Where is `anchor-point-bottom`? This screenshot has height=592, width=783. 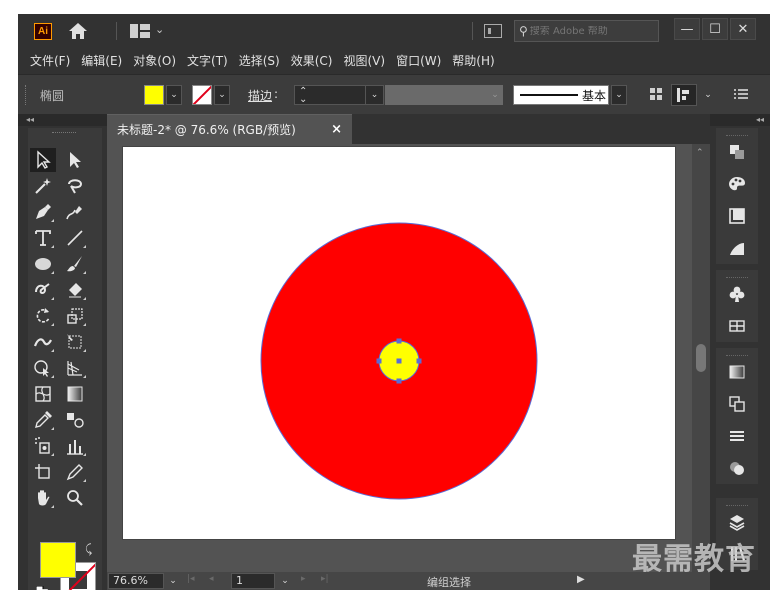
anchor-point-bottom is located at coordinates (399, 381).